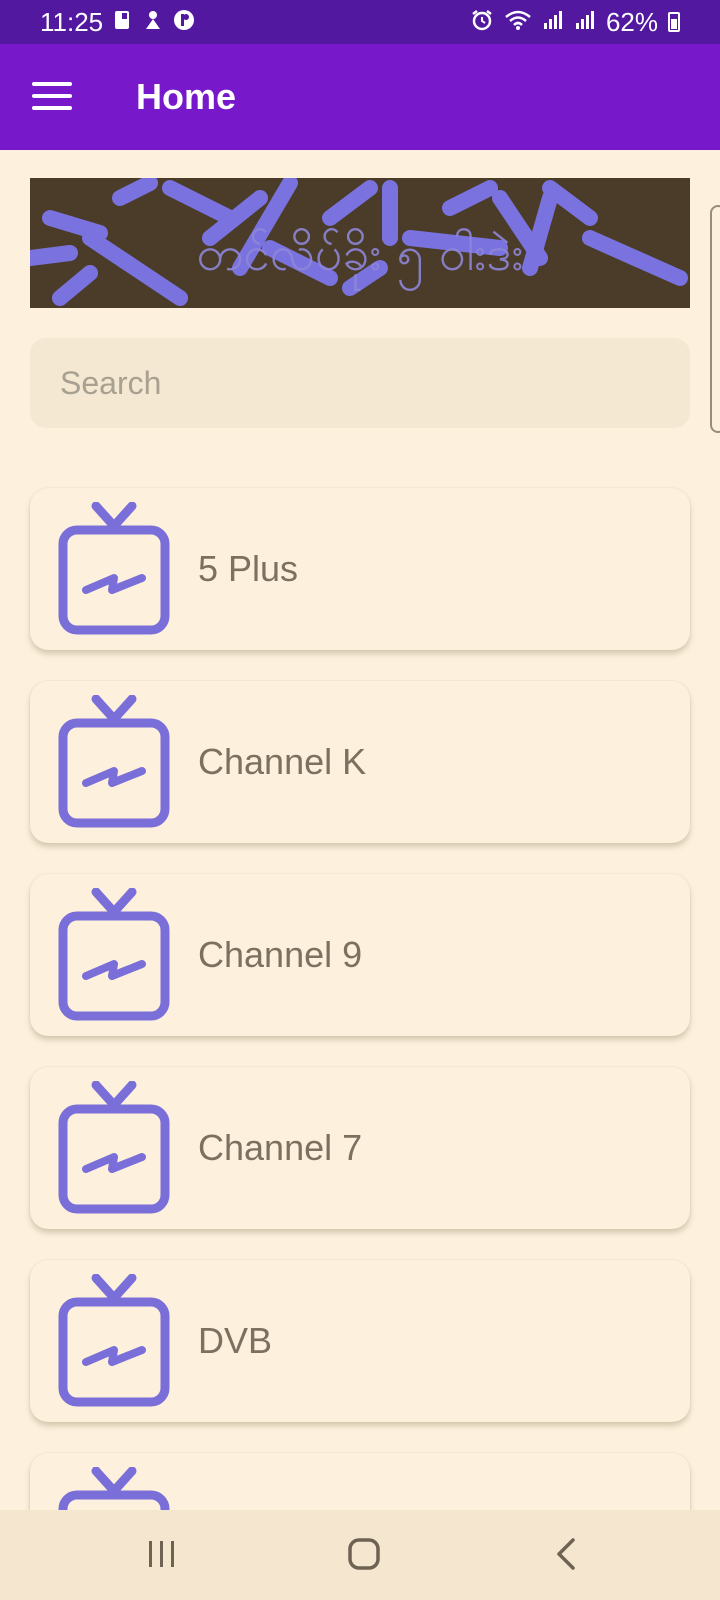 The height and width of the screenshot is (1600, 720). I want to click on status-right: 62%, so click(575, 22).